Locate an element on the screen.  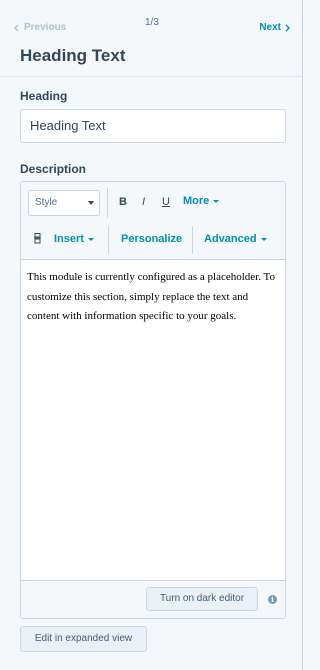
previous-label: Previous is located at coordinates (45, 27).